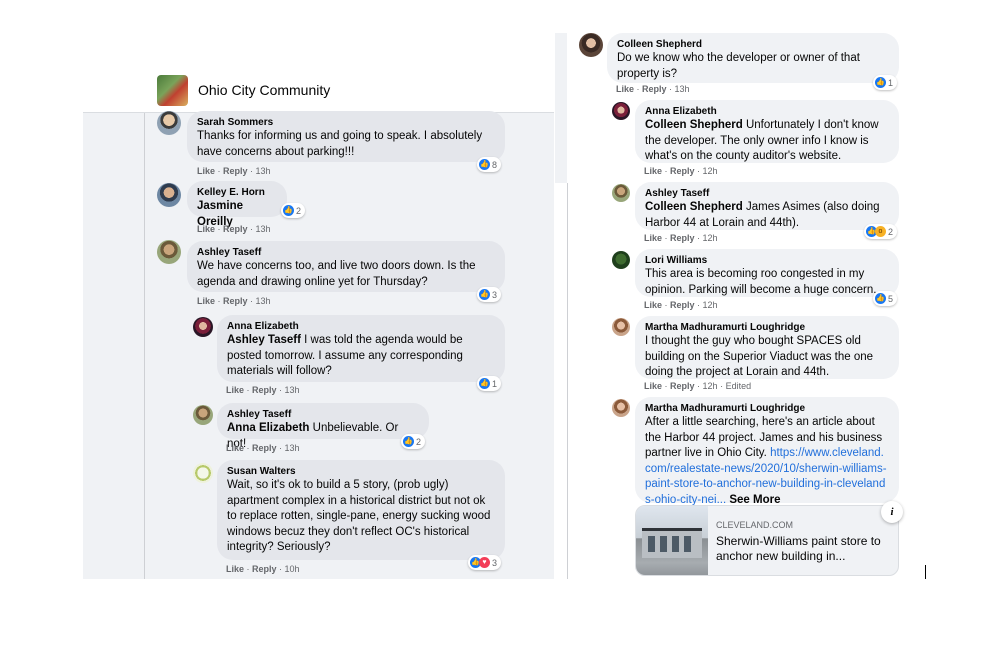 This screenshot has width=1002, height=671. What do you see at coordinates (767, 261) in the screenshot?
I see `comment-author: Lori Williams` at bounding box center [767, 261].